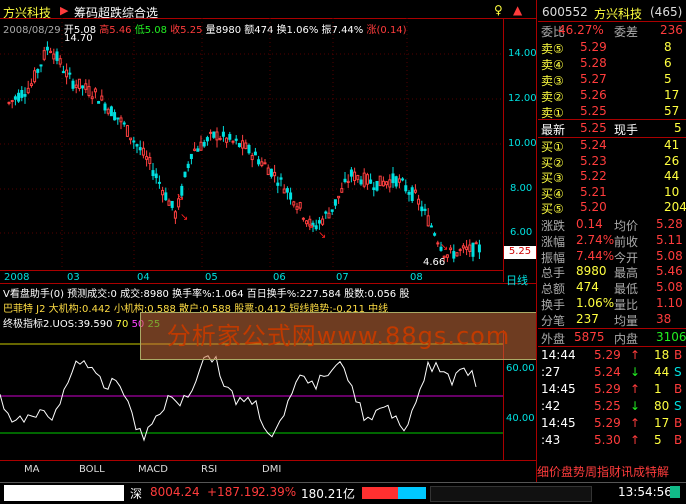 The height and width of the screenshot is (504, 686). Describe the element at coordinates (671, 337) in the screenshot. I see `inner-value: 3106` at that location.